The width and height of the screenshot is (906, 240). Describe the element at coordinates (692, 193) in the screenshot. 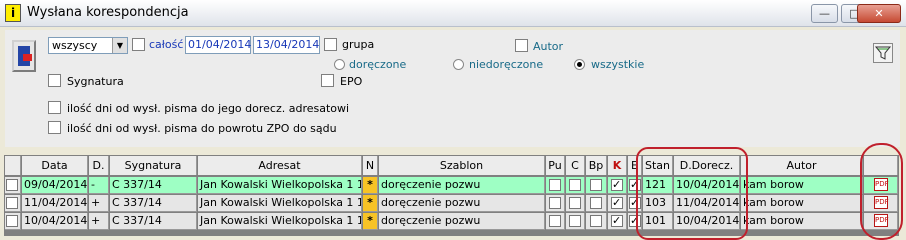

I see `annotation-ring-stan` at that location.